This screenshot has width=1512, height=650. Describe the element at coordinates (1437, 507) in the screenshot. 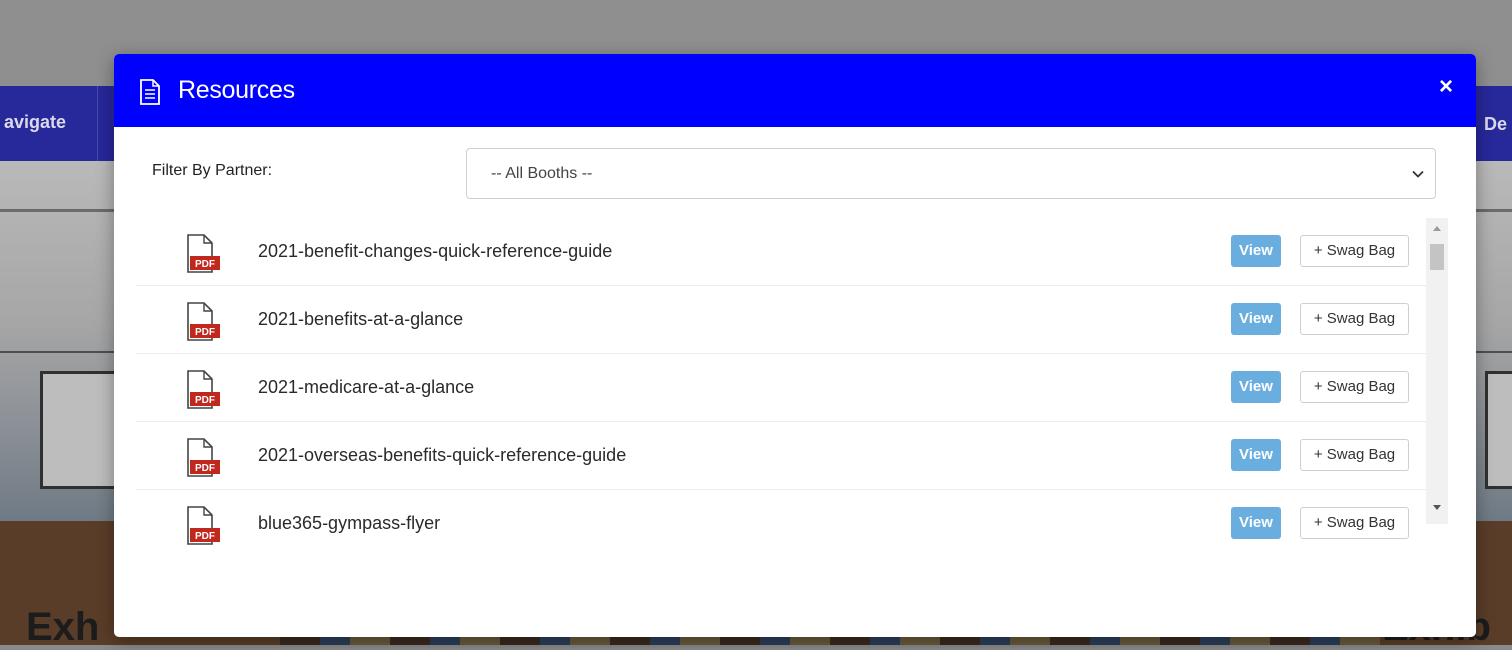

I see `scroll-down-arrow-icon` at that location.